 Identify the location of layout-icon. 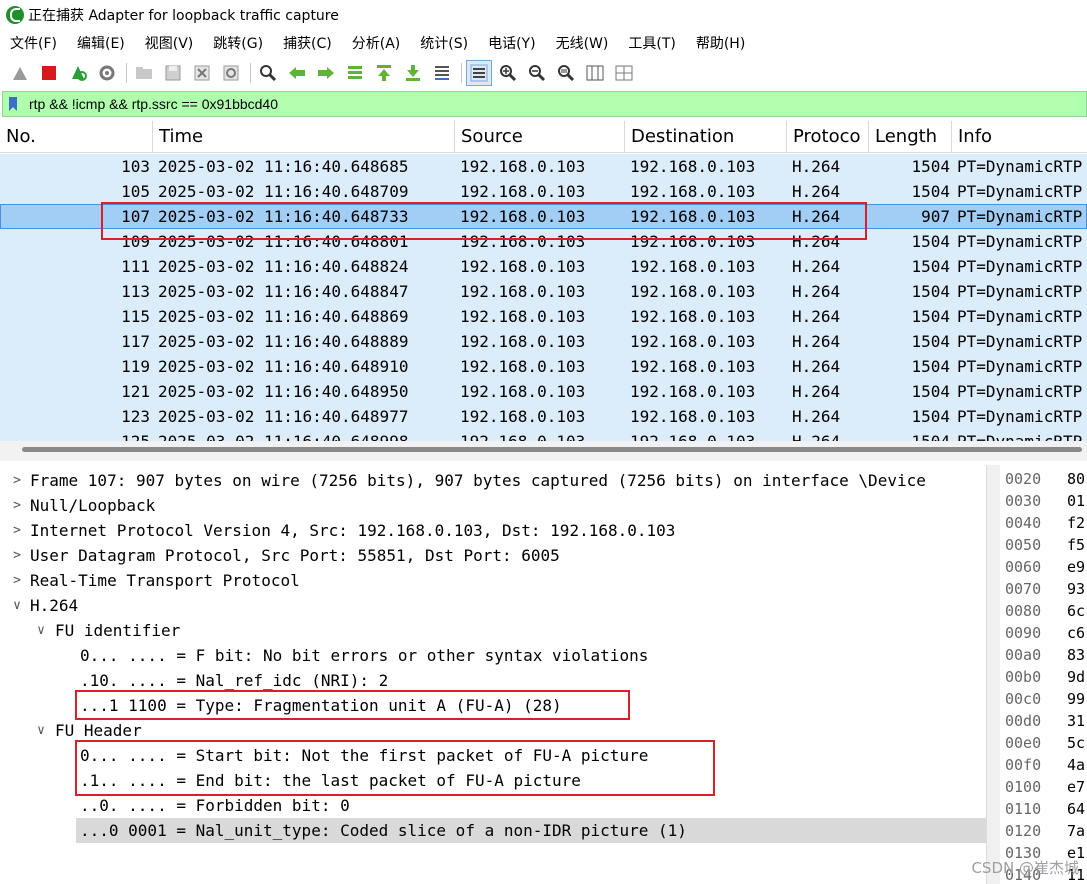
(624, 73).